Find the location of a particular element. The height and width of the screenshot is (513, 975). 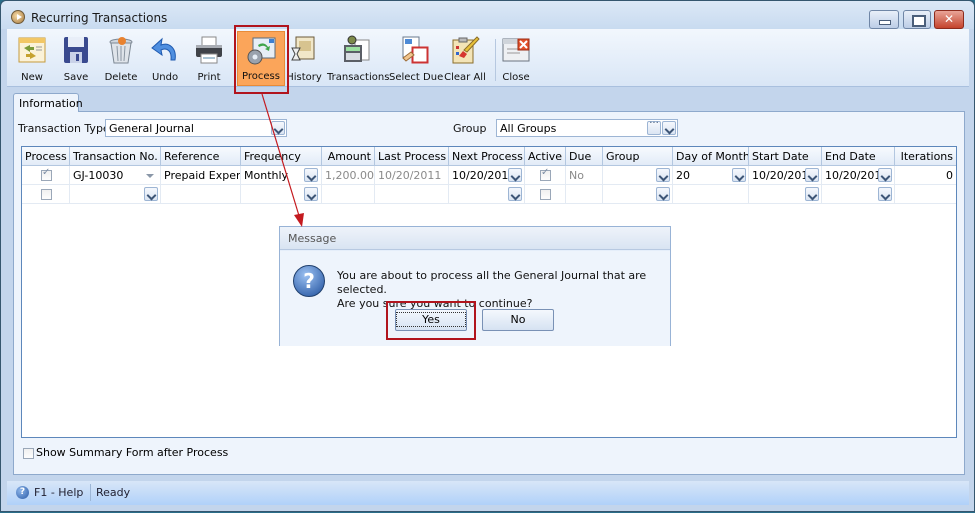

show-summary-checkbox is located at coordinates (28, 453).